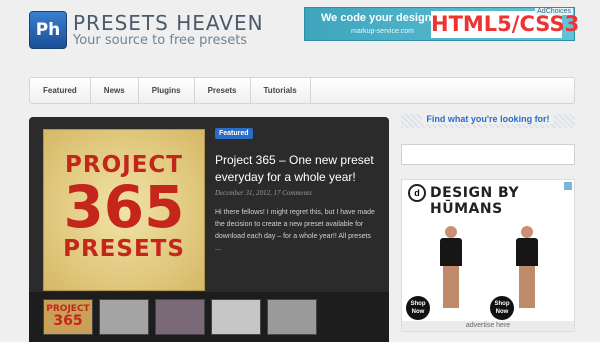 The image size is (600, 342). Describe the element at coordinates (554, 11) in the screenshot. I see `ad-choices-label: AdChoices` at that location.